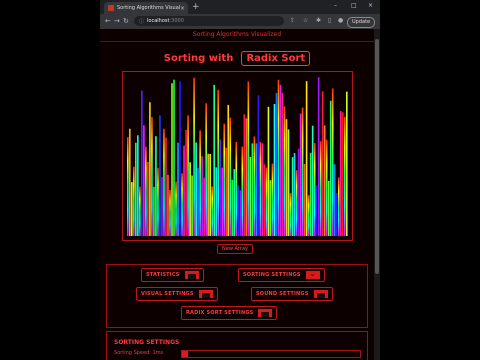 The width and height of the screenshot is (480, 360). I want to click on share-icon: ⇪, so click(292, 20).